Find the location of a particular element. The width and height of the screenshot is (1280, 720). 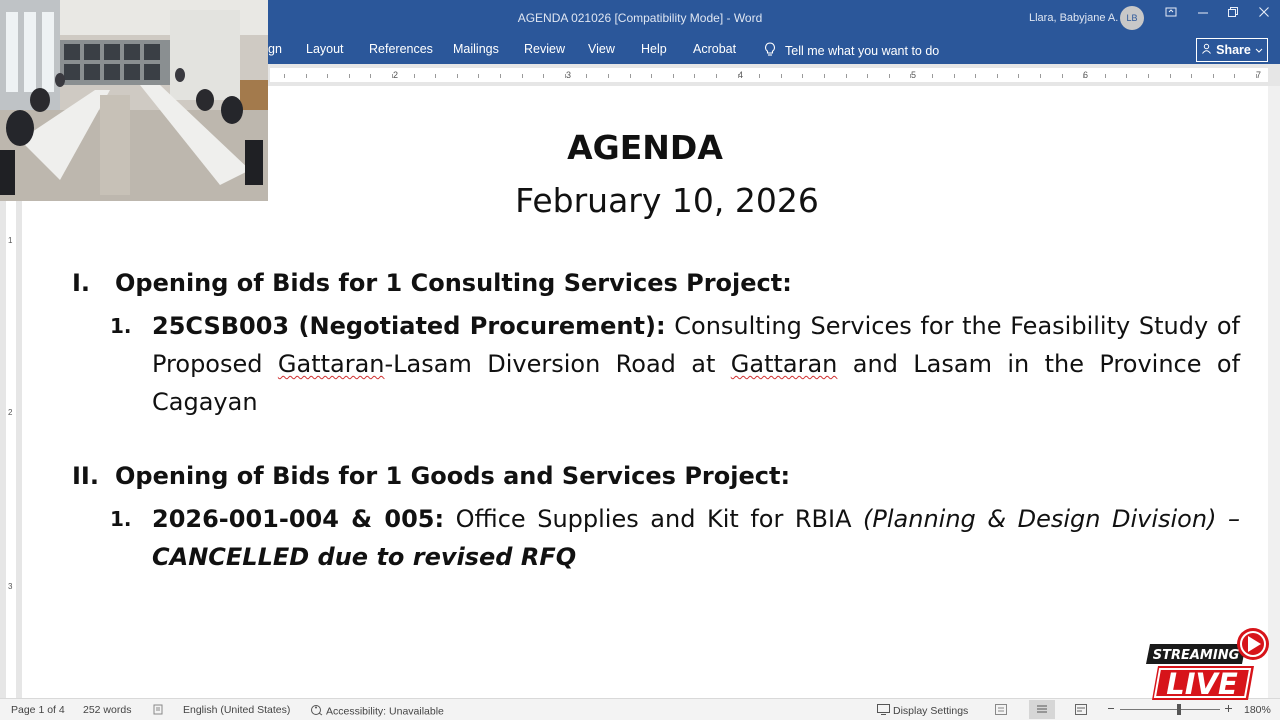

item-division: (Planning & Design Division) is located at coordinates (1040, 519).